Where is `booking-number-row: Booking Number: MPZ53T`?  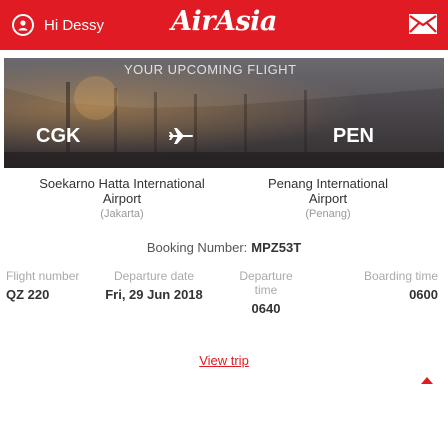
booking-number-row: Booking Number: MPZ53T is located at coordinates (224, 247).